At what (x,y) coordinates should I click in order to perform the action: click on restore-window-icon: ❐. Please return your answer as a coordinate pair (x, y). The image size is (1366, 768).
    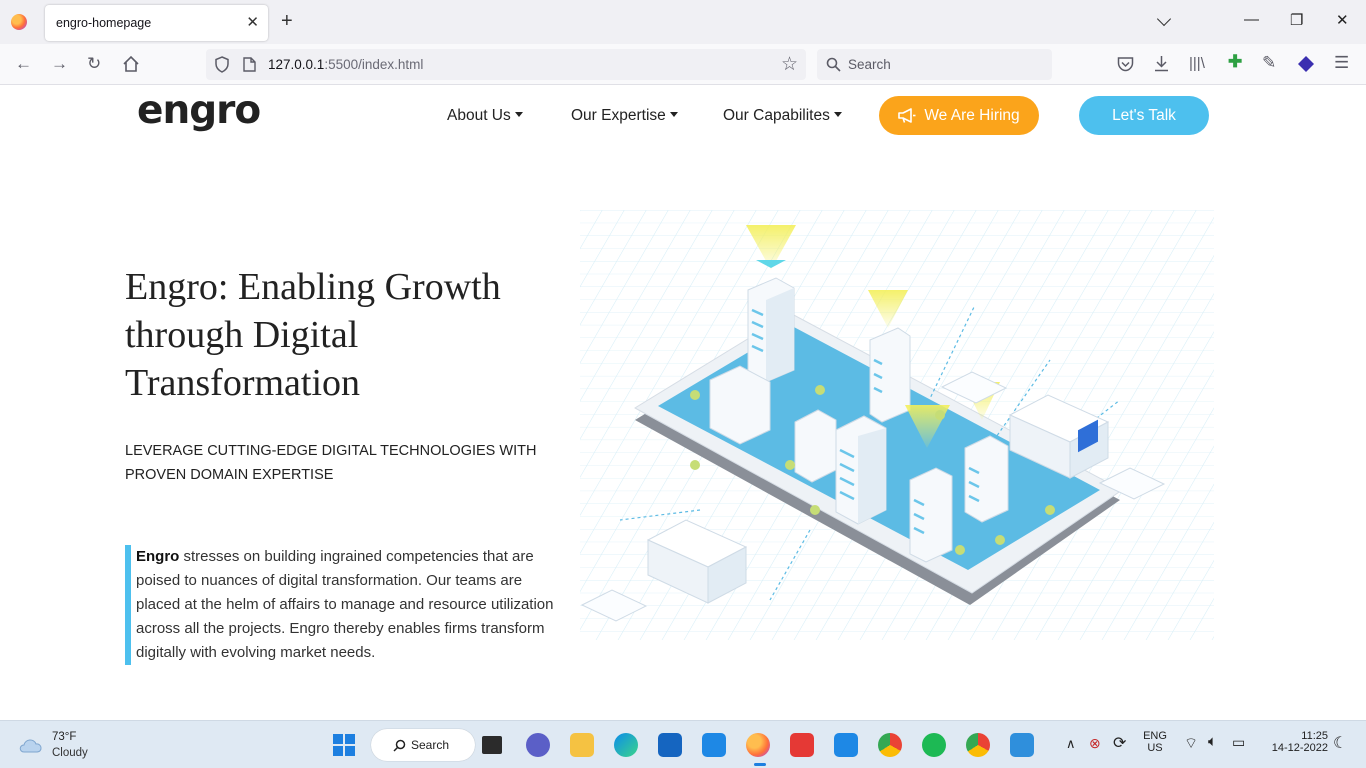
    Looking at the image, I should click on (1296, 20).